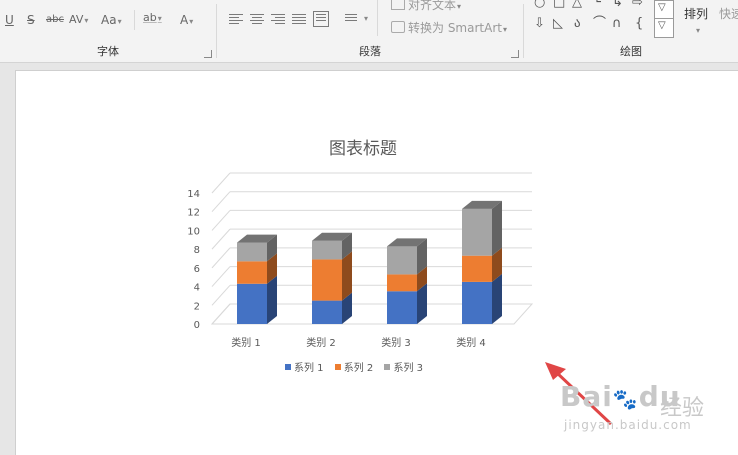  Describe the element at coordinates (471, 342) in the screenshot. I see `x-tick-label: 类别 4` at that location.